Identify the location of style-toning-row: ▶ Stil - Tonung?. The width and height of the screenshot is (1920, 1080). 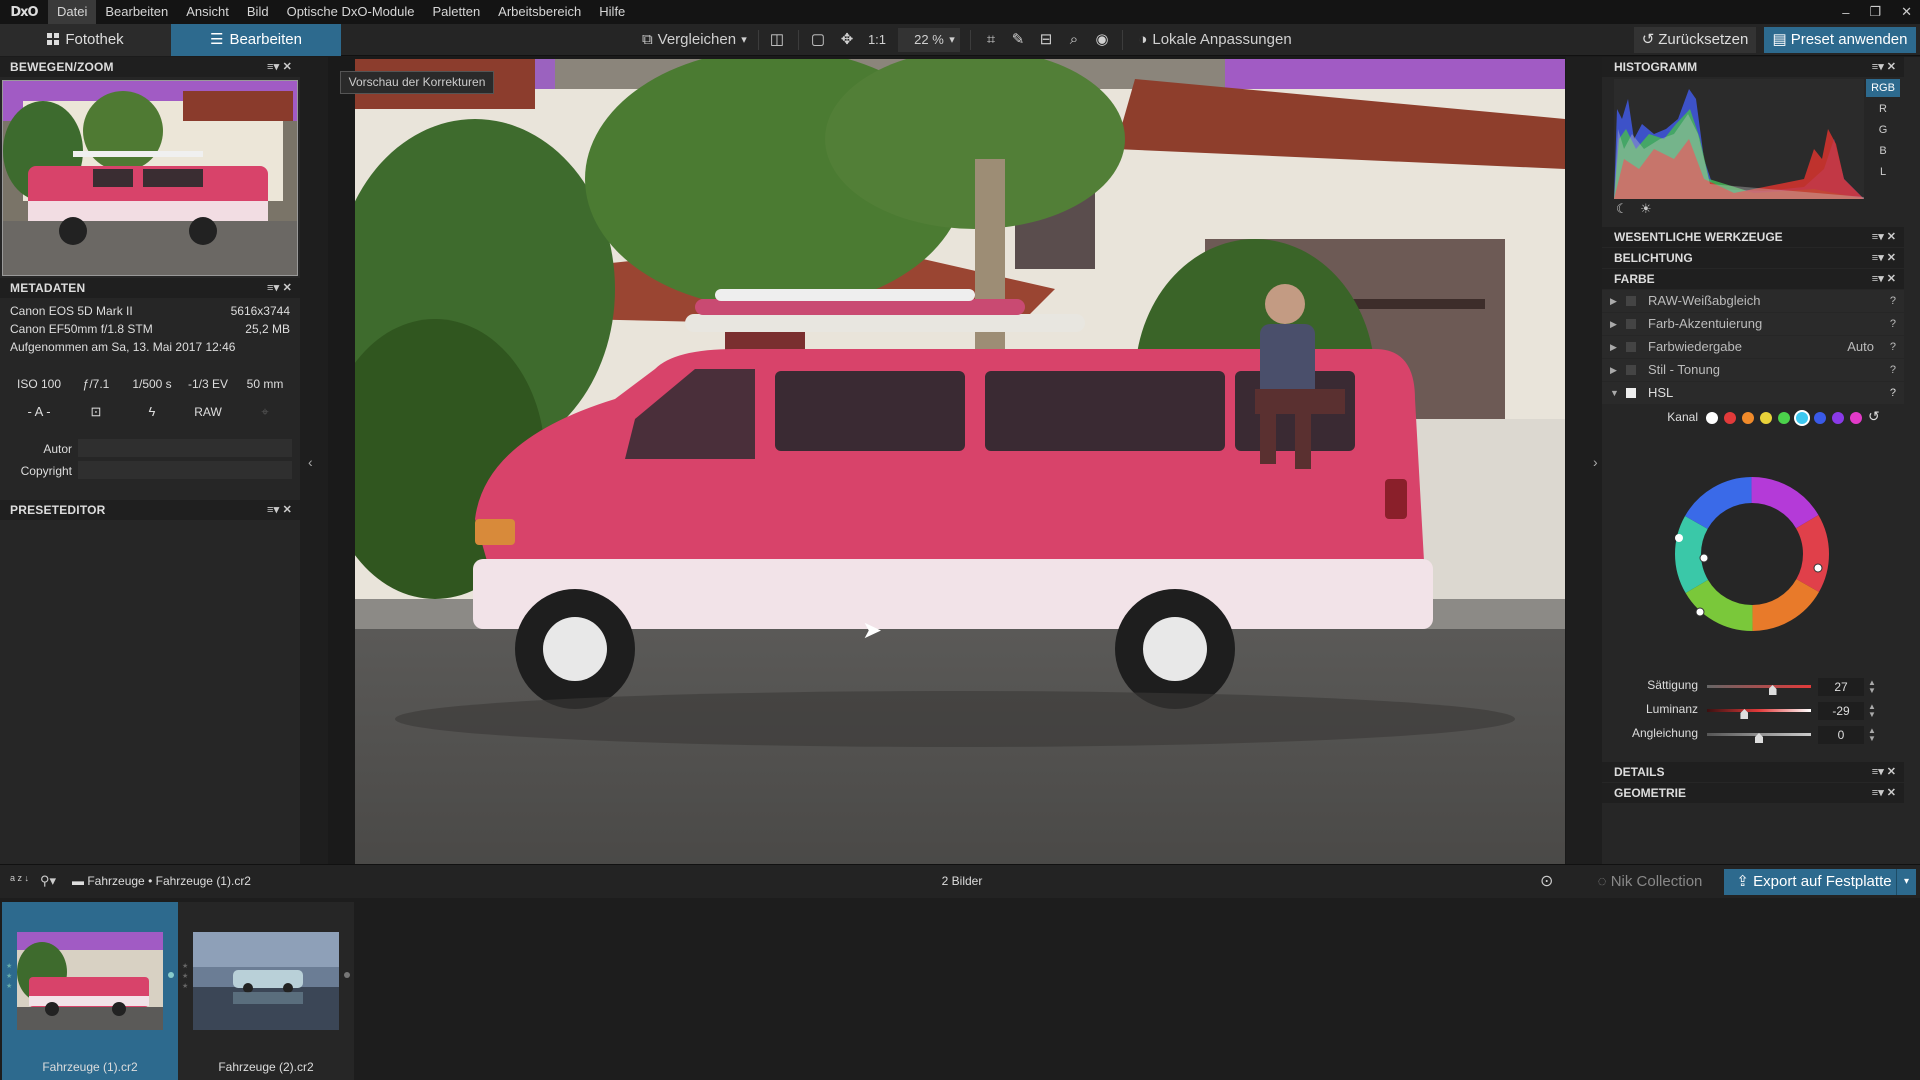
(1753, 370).